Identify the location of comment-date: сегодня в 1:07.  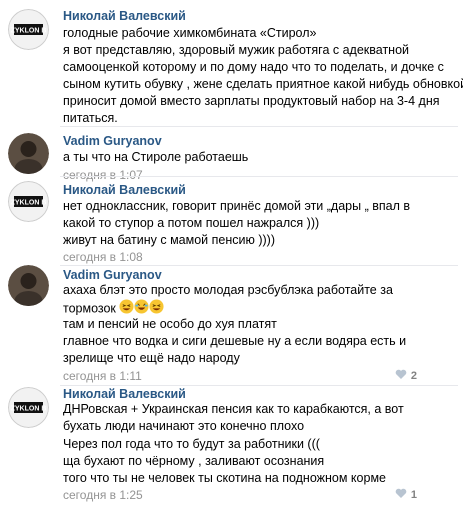
(103, 175).